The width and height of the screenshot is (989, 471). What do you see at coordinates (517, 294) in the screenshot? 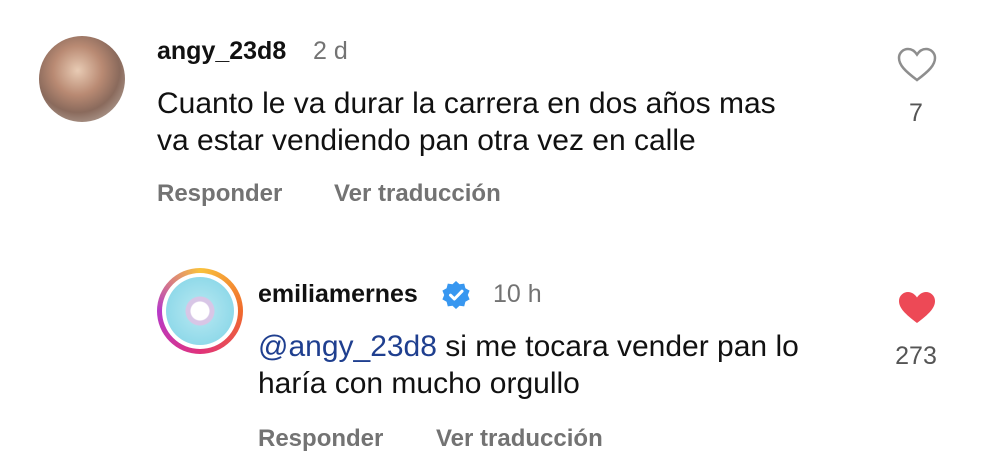
I see `comment-timestamp: 10 h` at bounding box center [517, 294].